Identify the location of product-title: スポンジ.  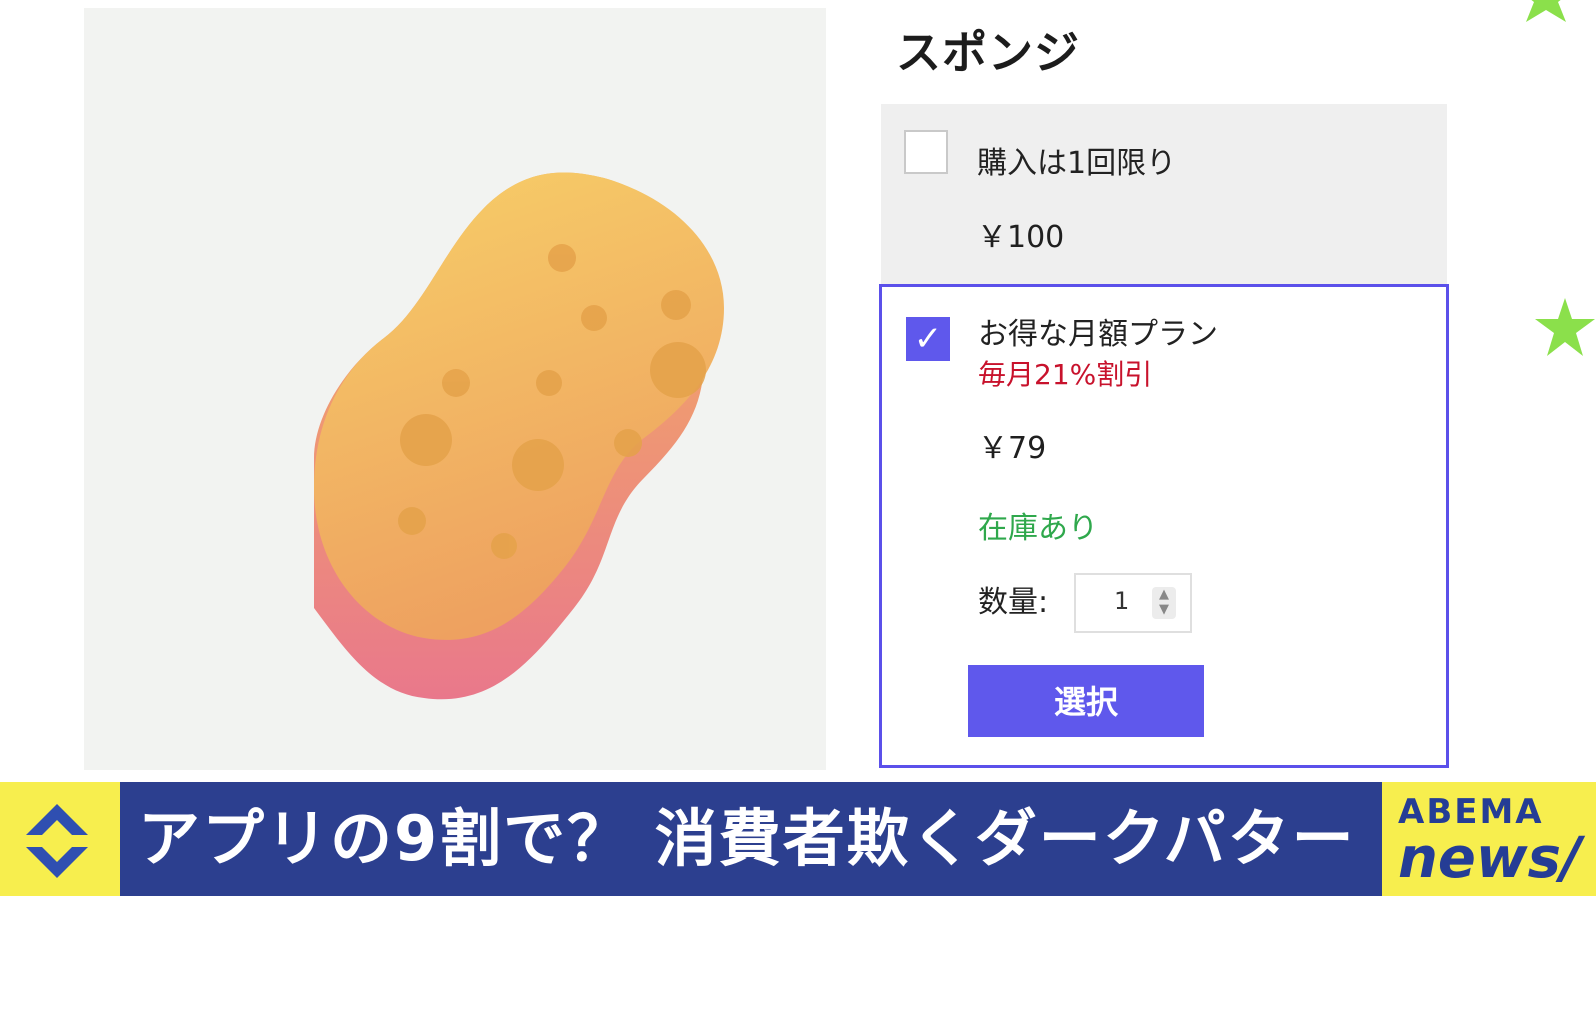
(988, 52).